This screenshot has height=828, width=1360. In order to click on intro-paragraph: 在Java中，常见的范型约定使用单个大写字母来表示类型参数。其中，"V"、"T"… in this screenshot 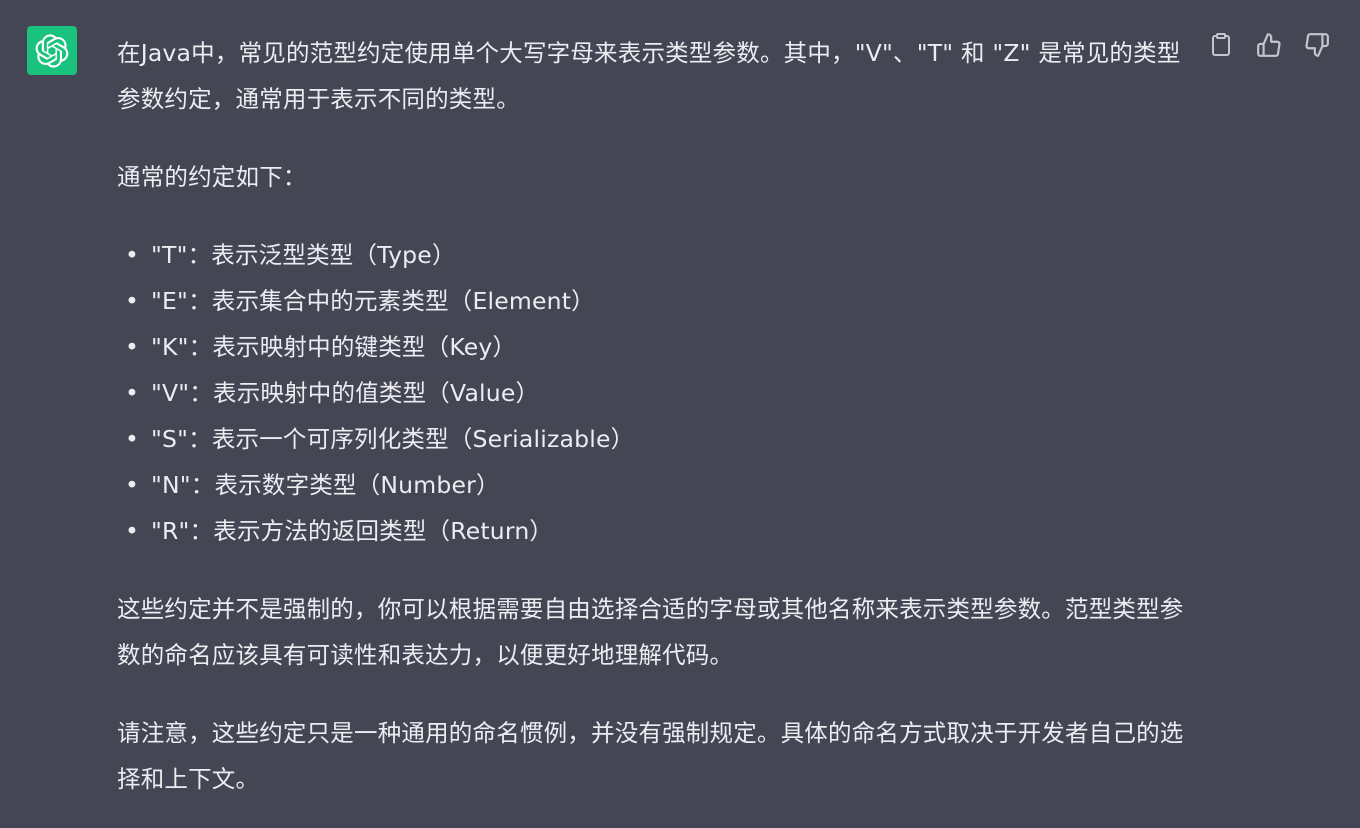, I will do `click(649, 76)`.